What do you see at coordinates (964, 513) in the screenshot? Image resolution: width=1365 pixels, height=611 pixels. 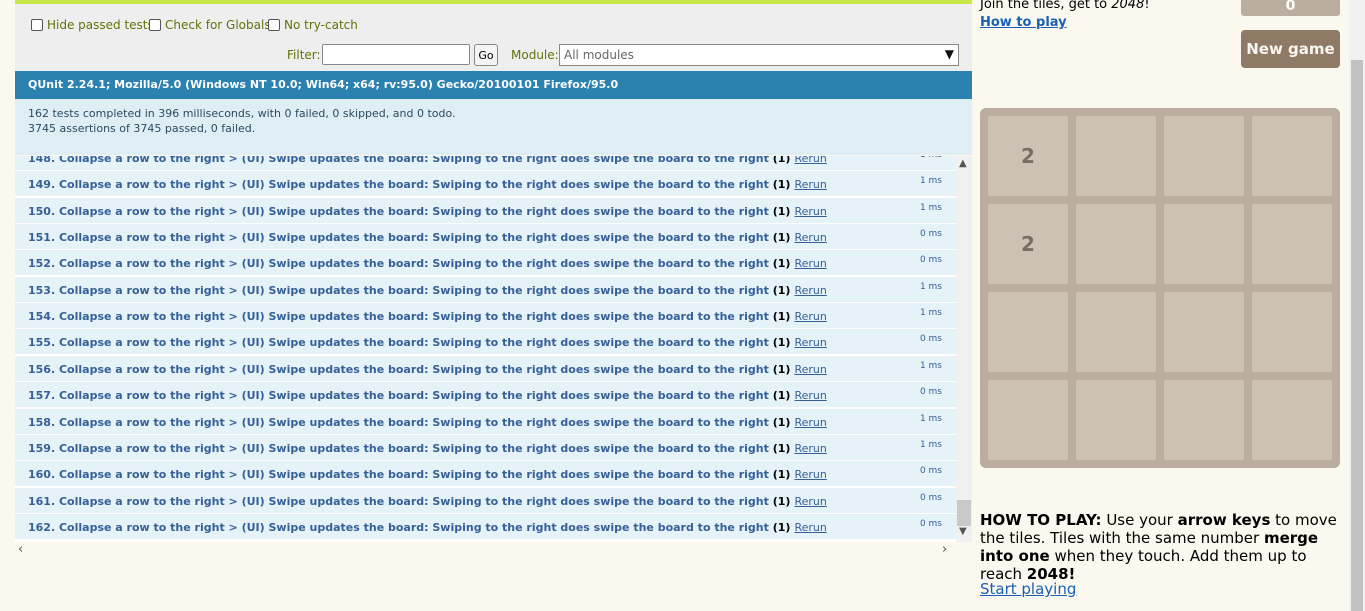 I see `scrollbar-thumb` at bounding box center [964, 513].